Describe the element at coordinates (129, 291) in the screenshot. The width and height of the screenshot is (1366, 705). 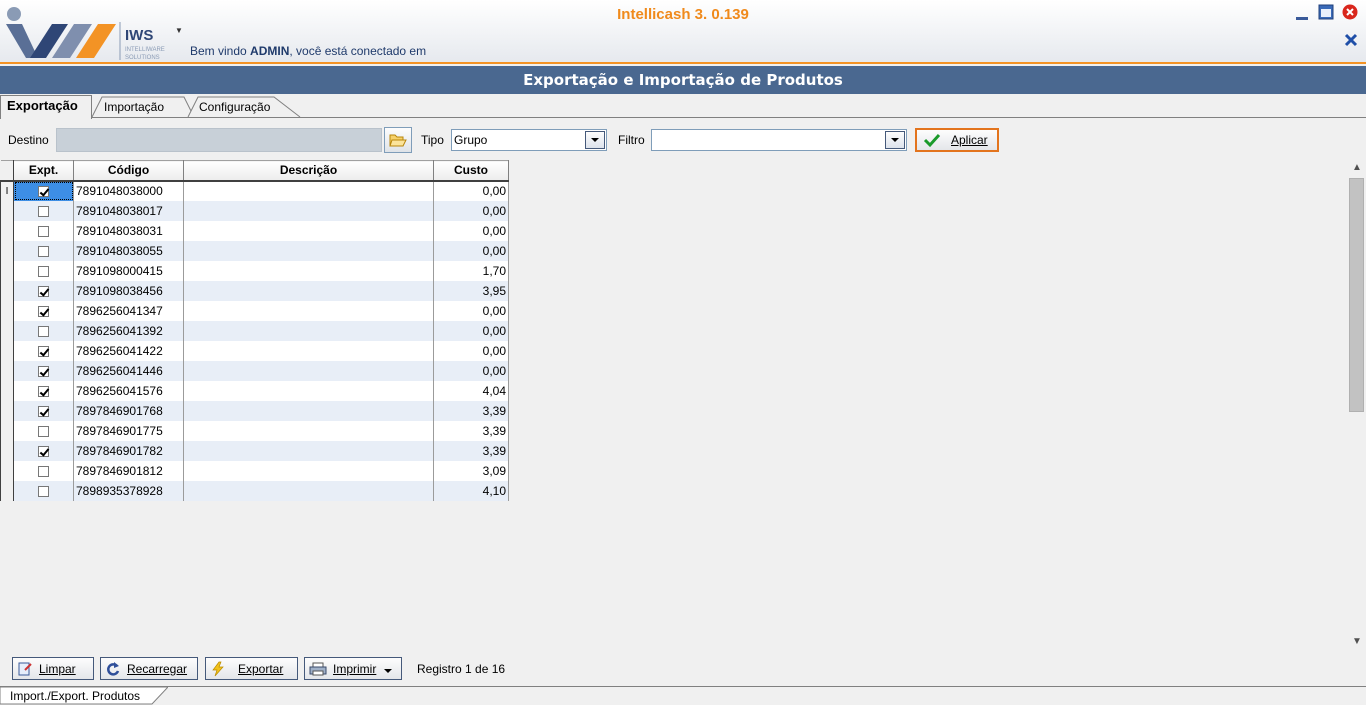
I see `codigo-cell: 7891098038456` at that location.